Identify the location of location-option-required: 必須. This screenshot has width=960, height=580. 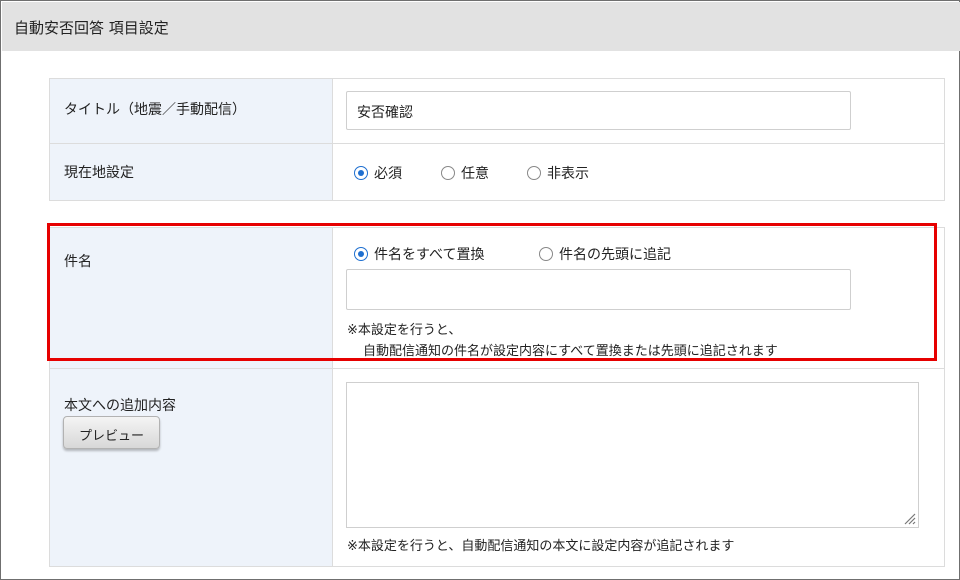
(378, 173).